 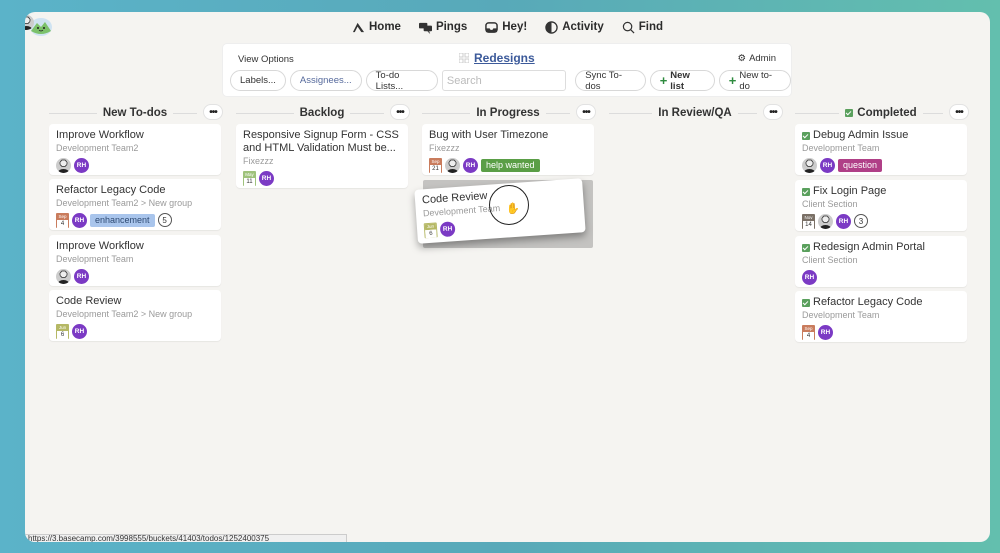 I want to click on column-title: New To-dos, so click(x=135, y=113).